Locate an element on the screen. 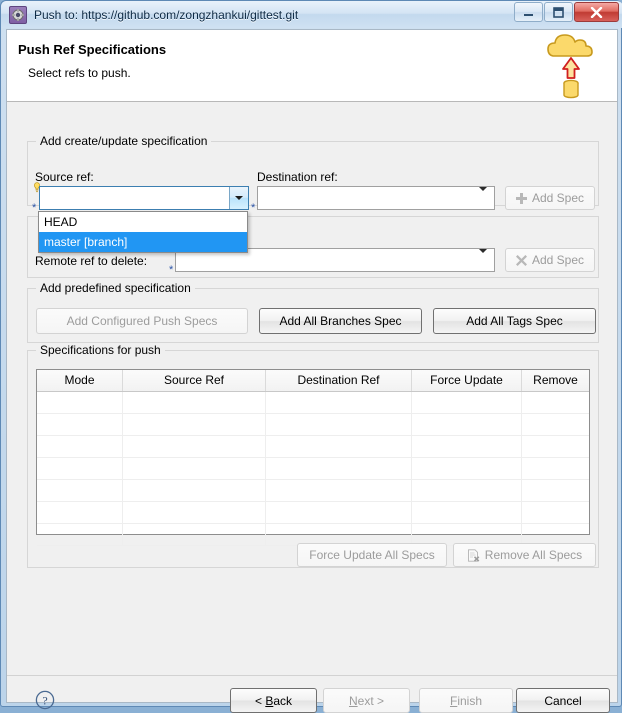 The width and height of the screenshot is (622, 713). cancel-button: Cancel is located at coordinates (563, 700).